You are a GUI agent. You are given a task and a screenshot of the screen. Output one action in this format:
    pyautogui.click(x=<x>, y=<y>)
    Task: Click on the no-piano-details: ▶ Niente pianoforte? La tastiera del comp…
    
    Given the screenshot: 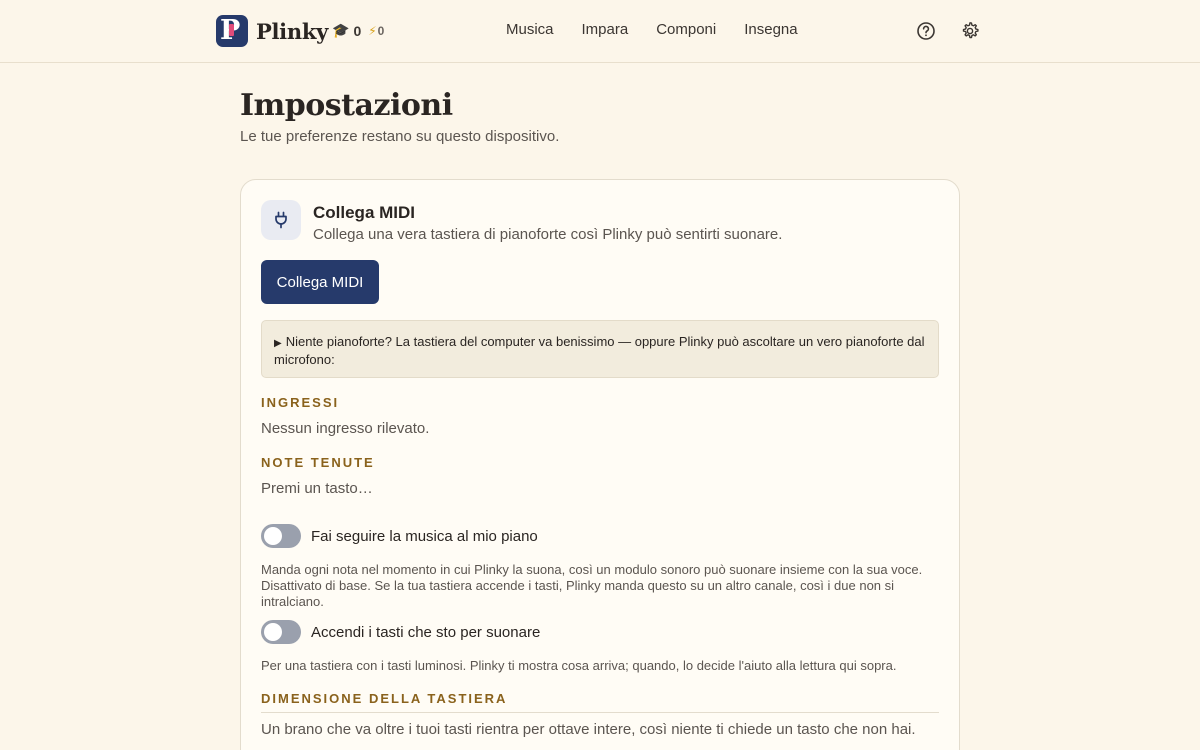 What is the action you would take?
    pyautogui.click(x=600, y=349)
    